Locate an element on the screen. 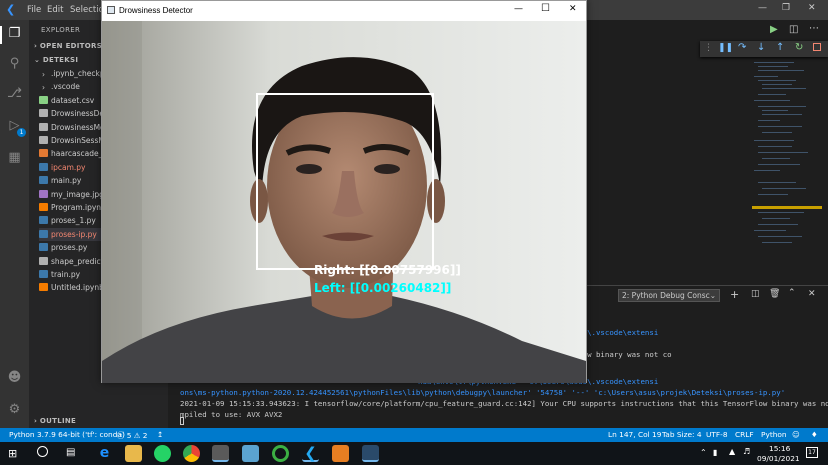 The height and width of the screenshot is (465, 828). whatsapp-icon is located at coordinates (162, 453).